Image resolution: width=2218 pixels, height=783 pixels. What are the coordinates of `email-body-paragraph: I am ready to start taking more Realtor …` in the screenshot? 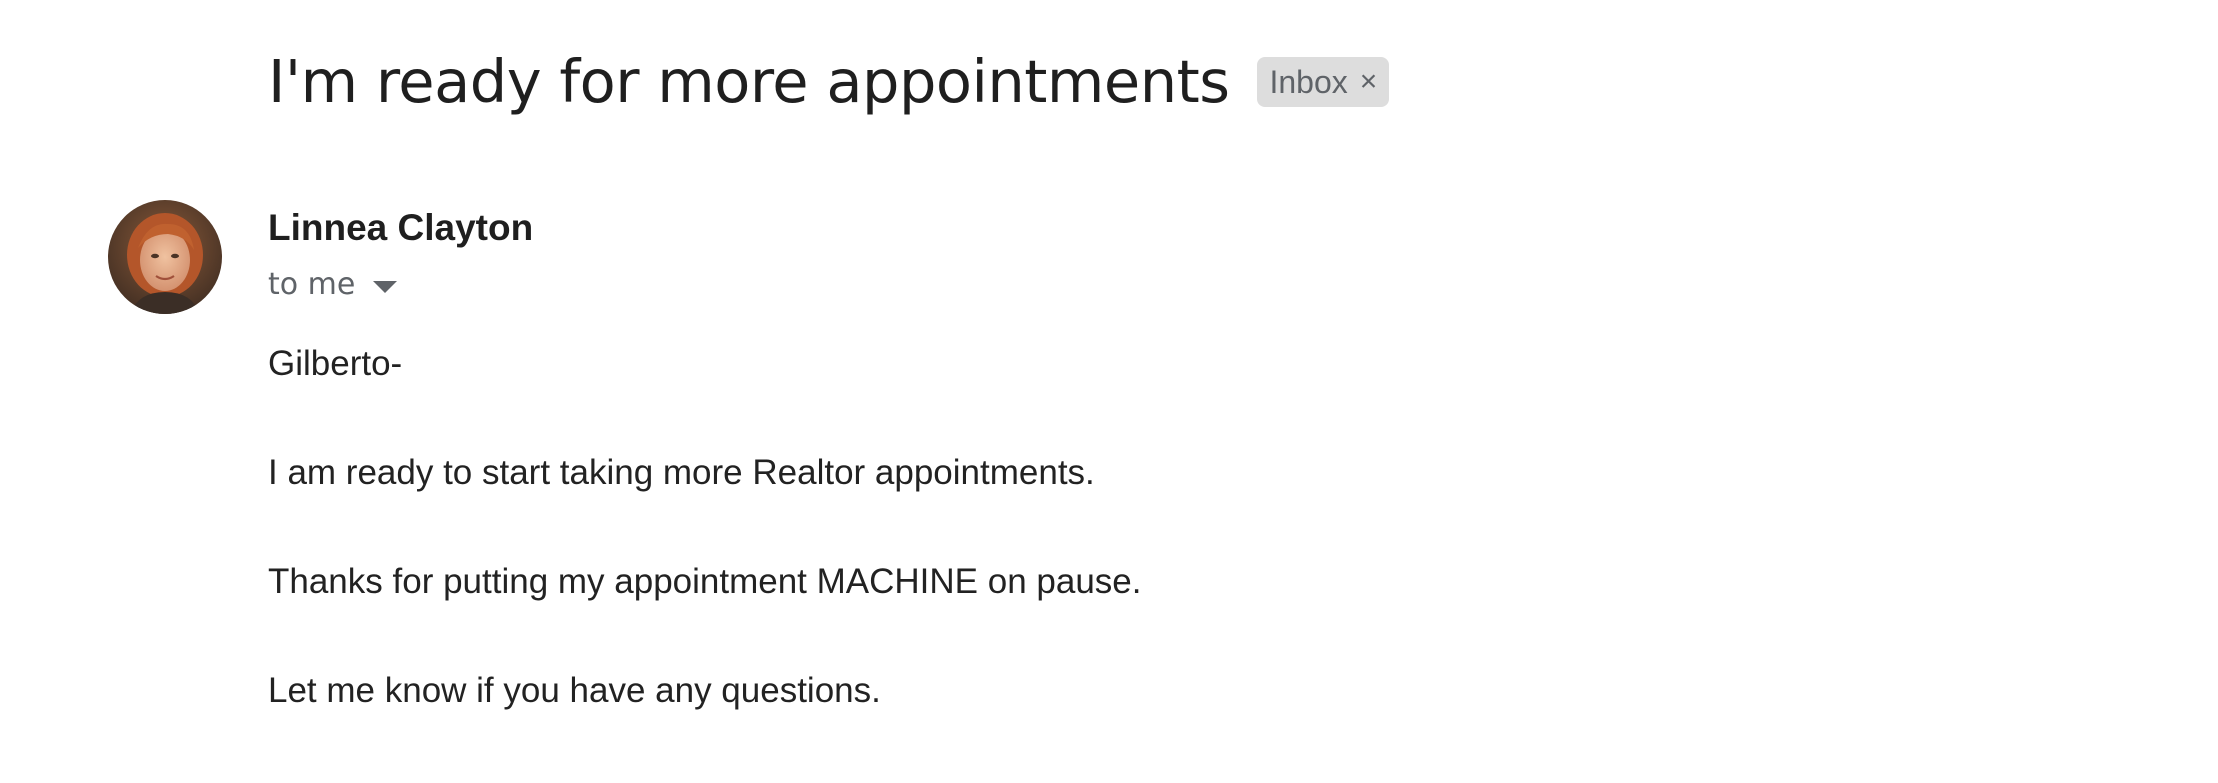 It's located at (681, 472).